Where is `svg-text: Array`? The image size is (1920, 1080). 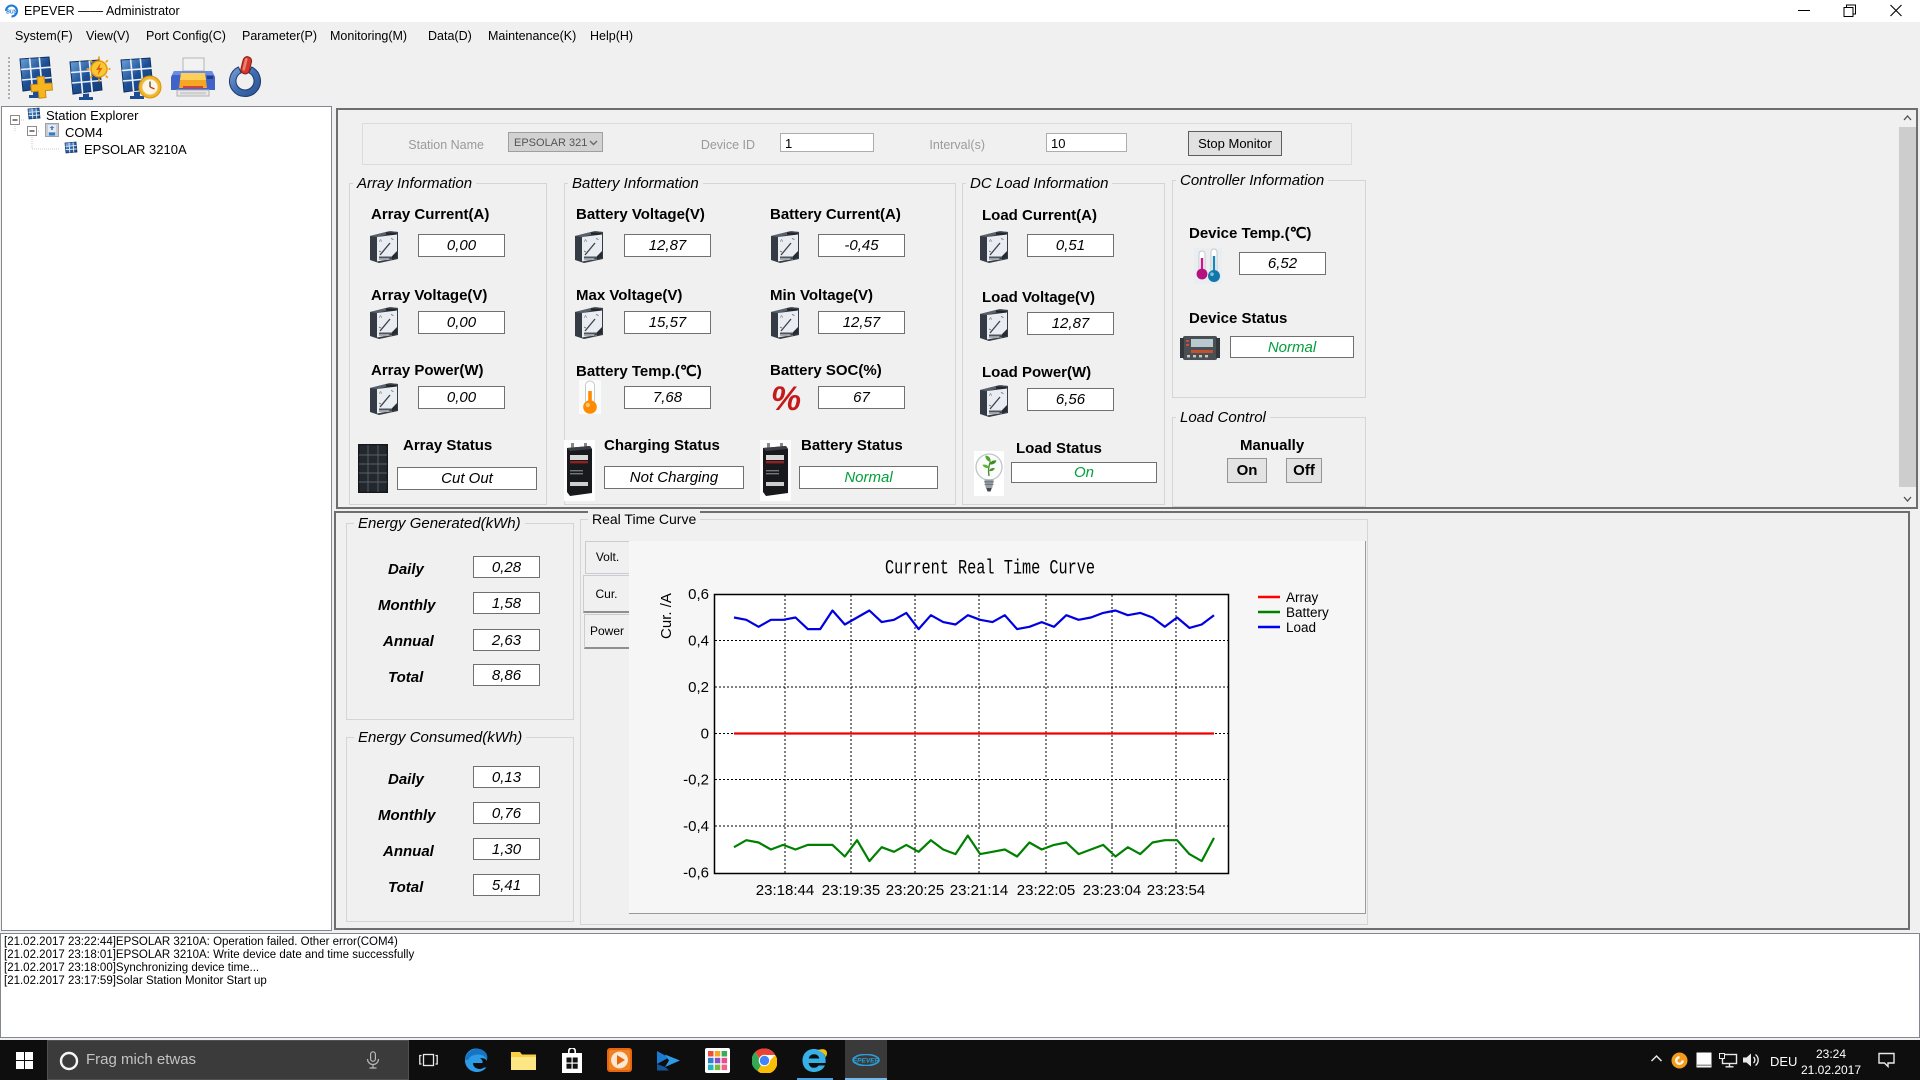 svg-text: Array is located at coordinates (1302, 597).